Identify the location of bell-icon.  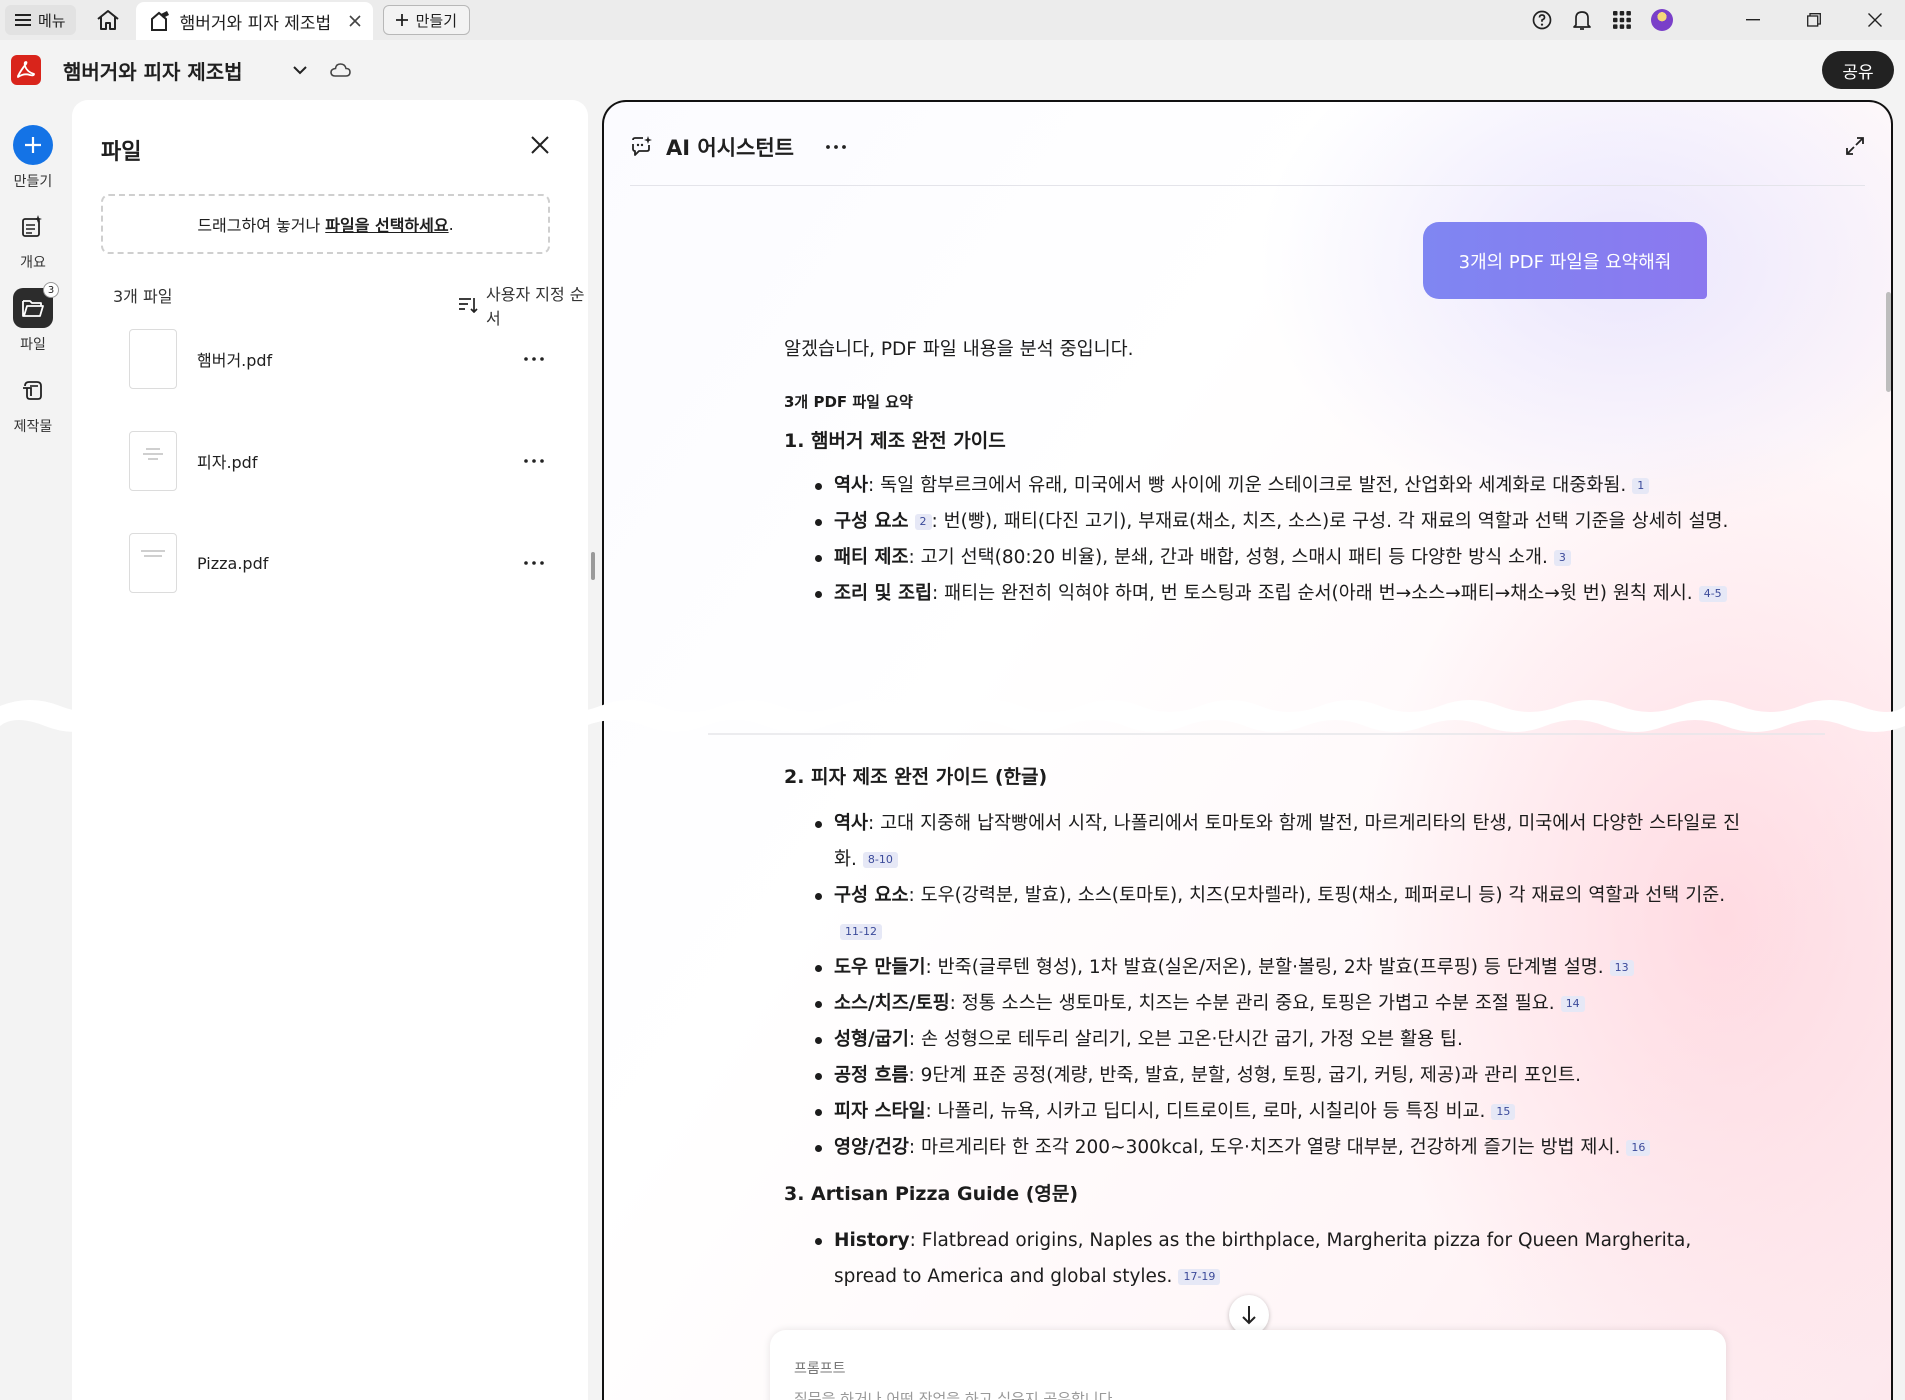
(1582, 20).